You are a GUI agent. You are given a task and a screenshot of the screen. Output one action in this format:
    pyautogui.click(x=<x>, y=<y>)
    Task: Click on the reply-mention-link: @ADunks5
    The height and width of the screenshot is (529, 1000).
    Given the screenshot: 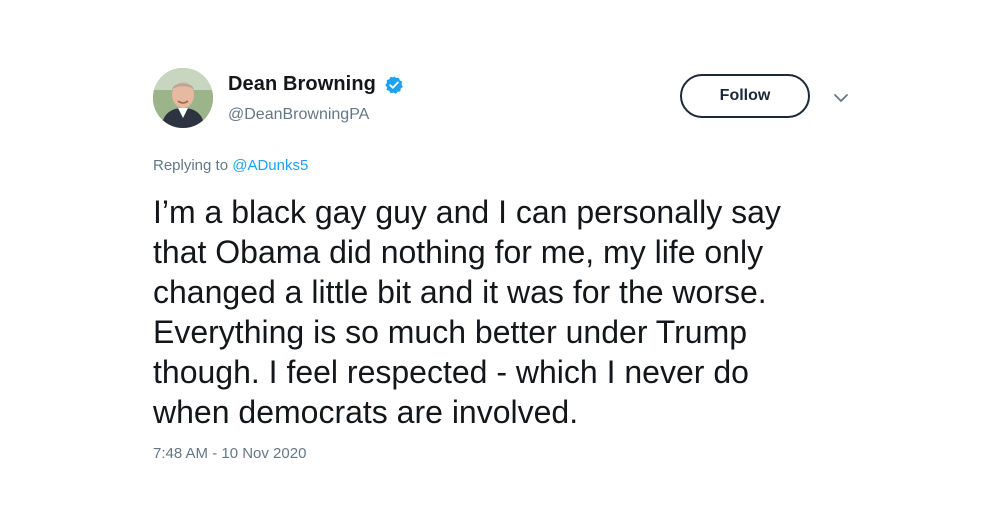 What is the action you would take?
    pyautogui.click(x=270, y=165)
    